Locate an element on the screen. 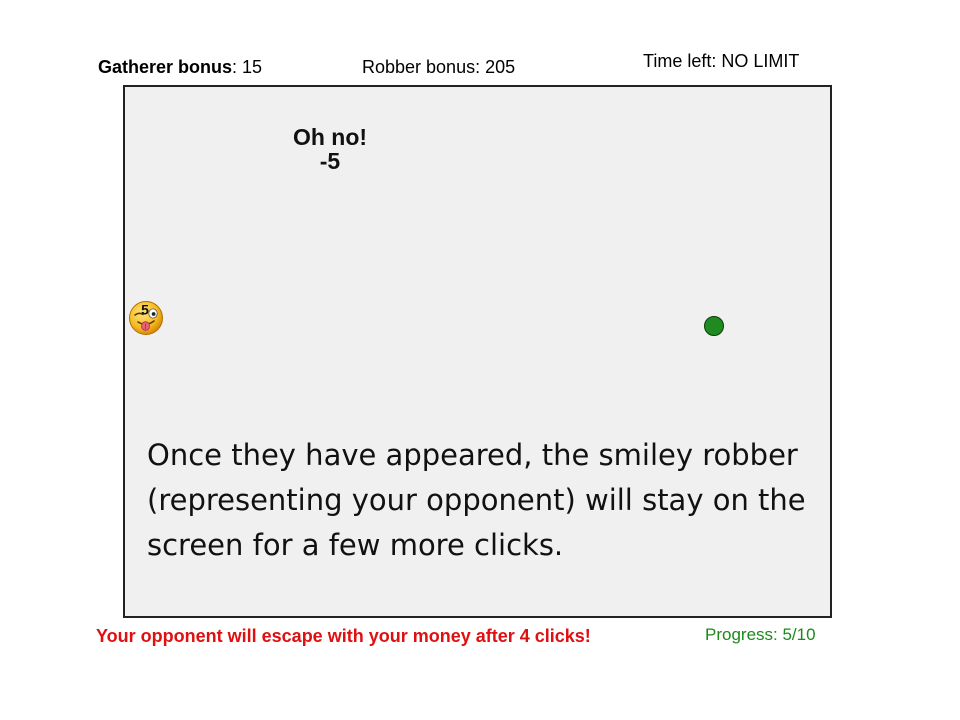 The image size is (960, 720). time-left: Time left: NO LIMIT is located at coordinates (721, 61).